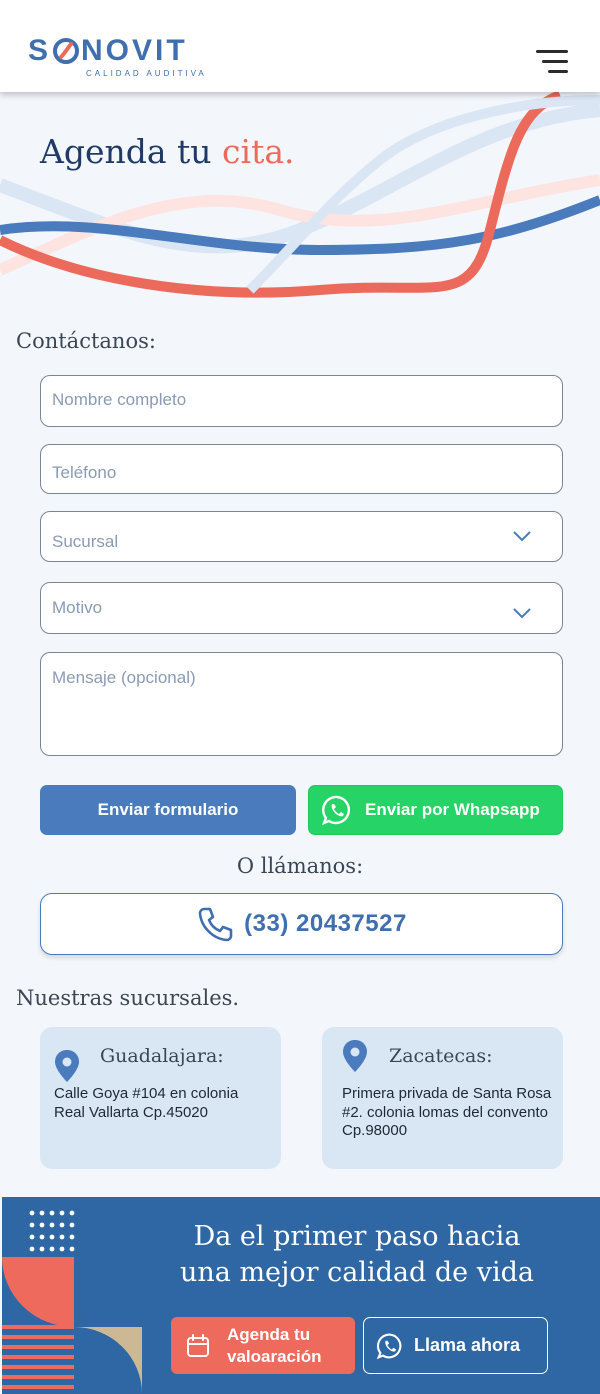 The width and height of the screenshot is (600, 1394). What do you see at coordinates (66, 51) in the screenshot?
I see `logo-ear-icon` at bounding box center [66, 51].